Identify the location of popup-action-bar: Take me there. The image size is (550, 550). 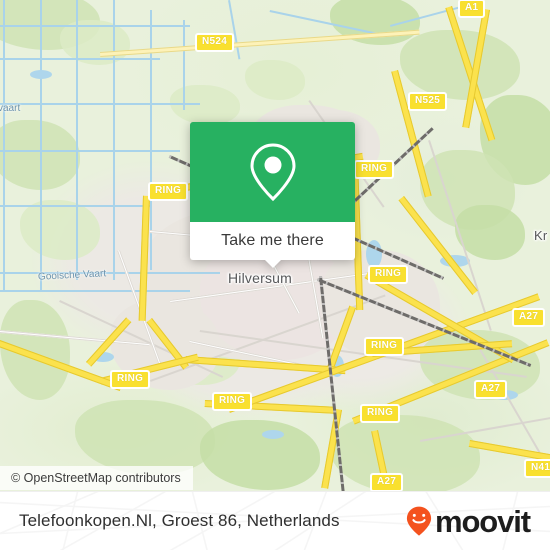
(272, 245).